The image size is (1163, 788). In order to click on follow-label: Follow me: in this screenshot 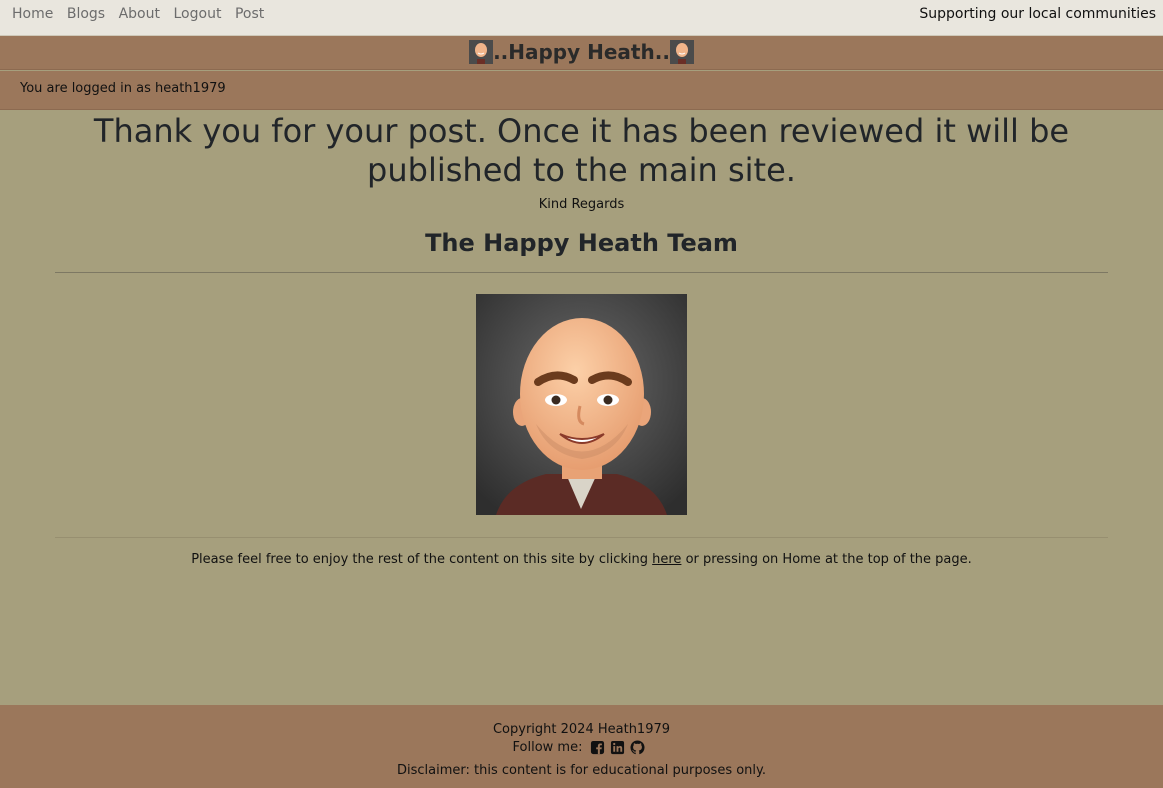, I will do `click(547, 747)`.